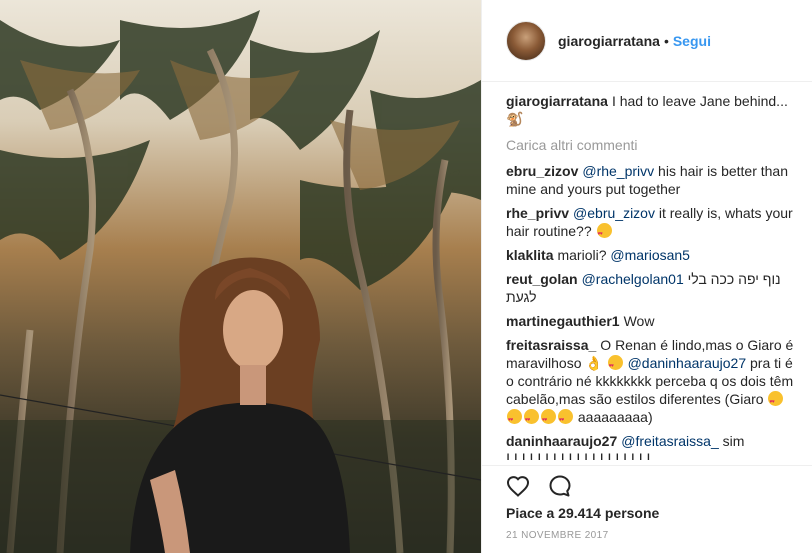  Describe the element at coordinates (692, 41) in the screenshot. I see `follow-button: Segui` at that location.